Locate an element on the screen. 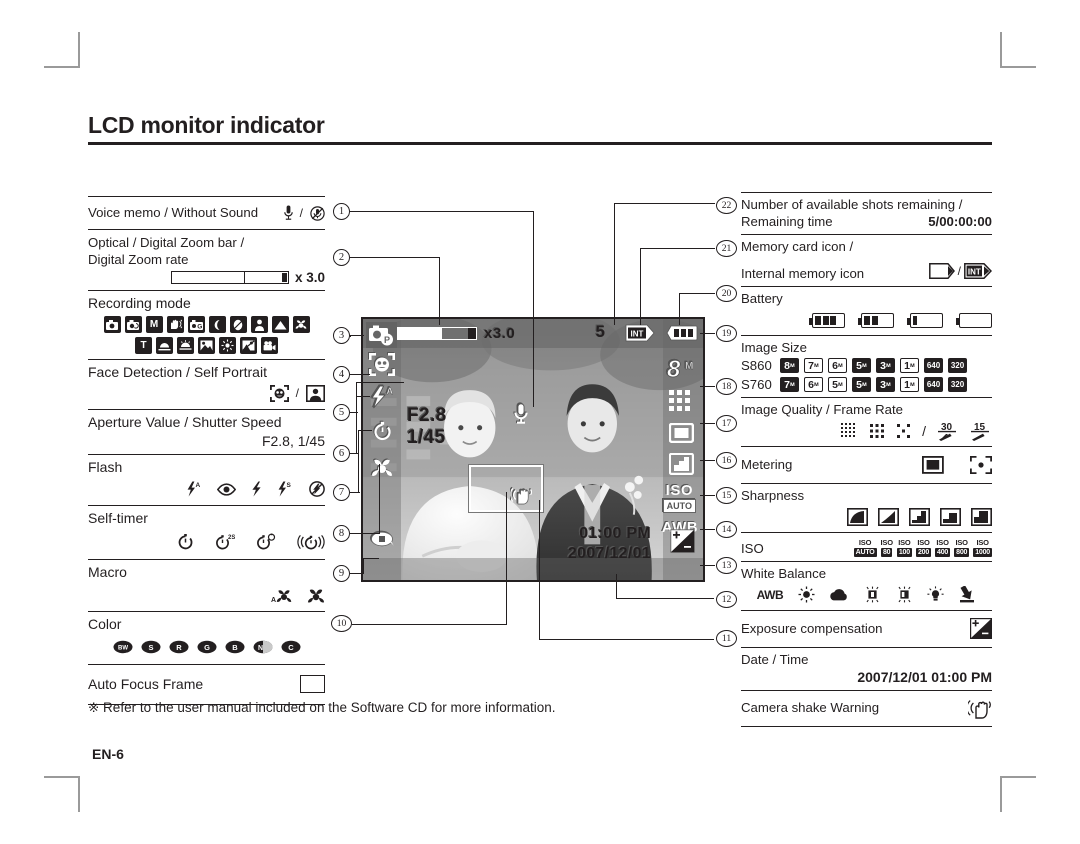 The width and height of the screenshot is (1080, 844). svg-text: A is located at coordinates (198, 485).